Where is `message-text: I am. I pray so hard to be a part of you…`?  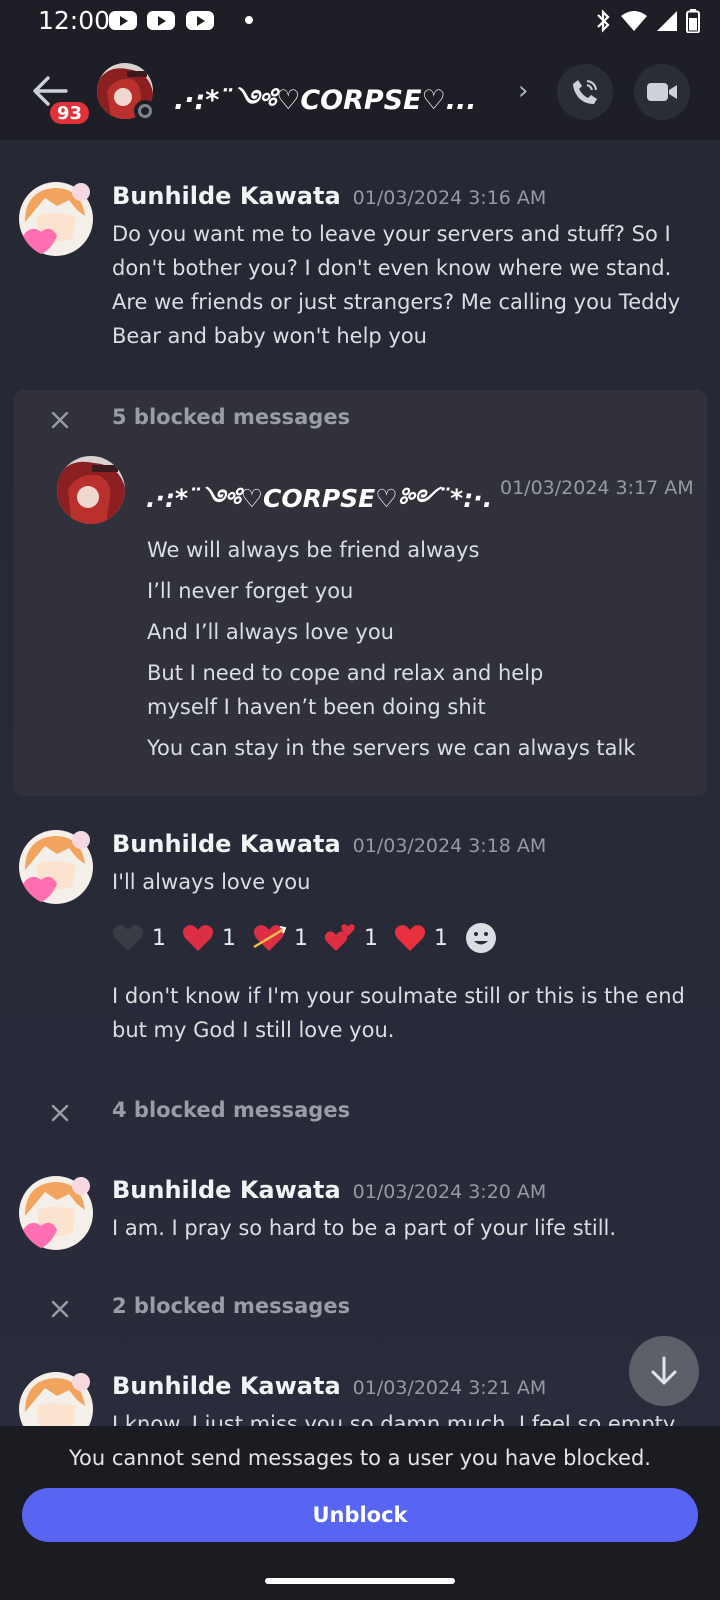 message-text: I am. I pray so hard to be a part of you… is located at coordinates (364, 1228).